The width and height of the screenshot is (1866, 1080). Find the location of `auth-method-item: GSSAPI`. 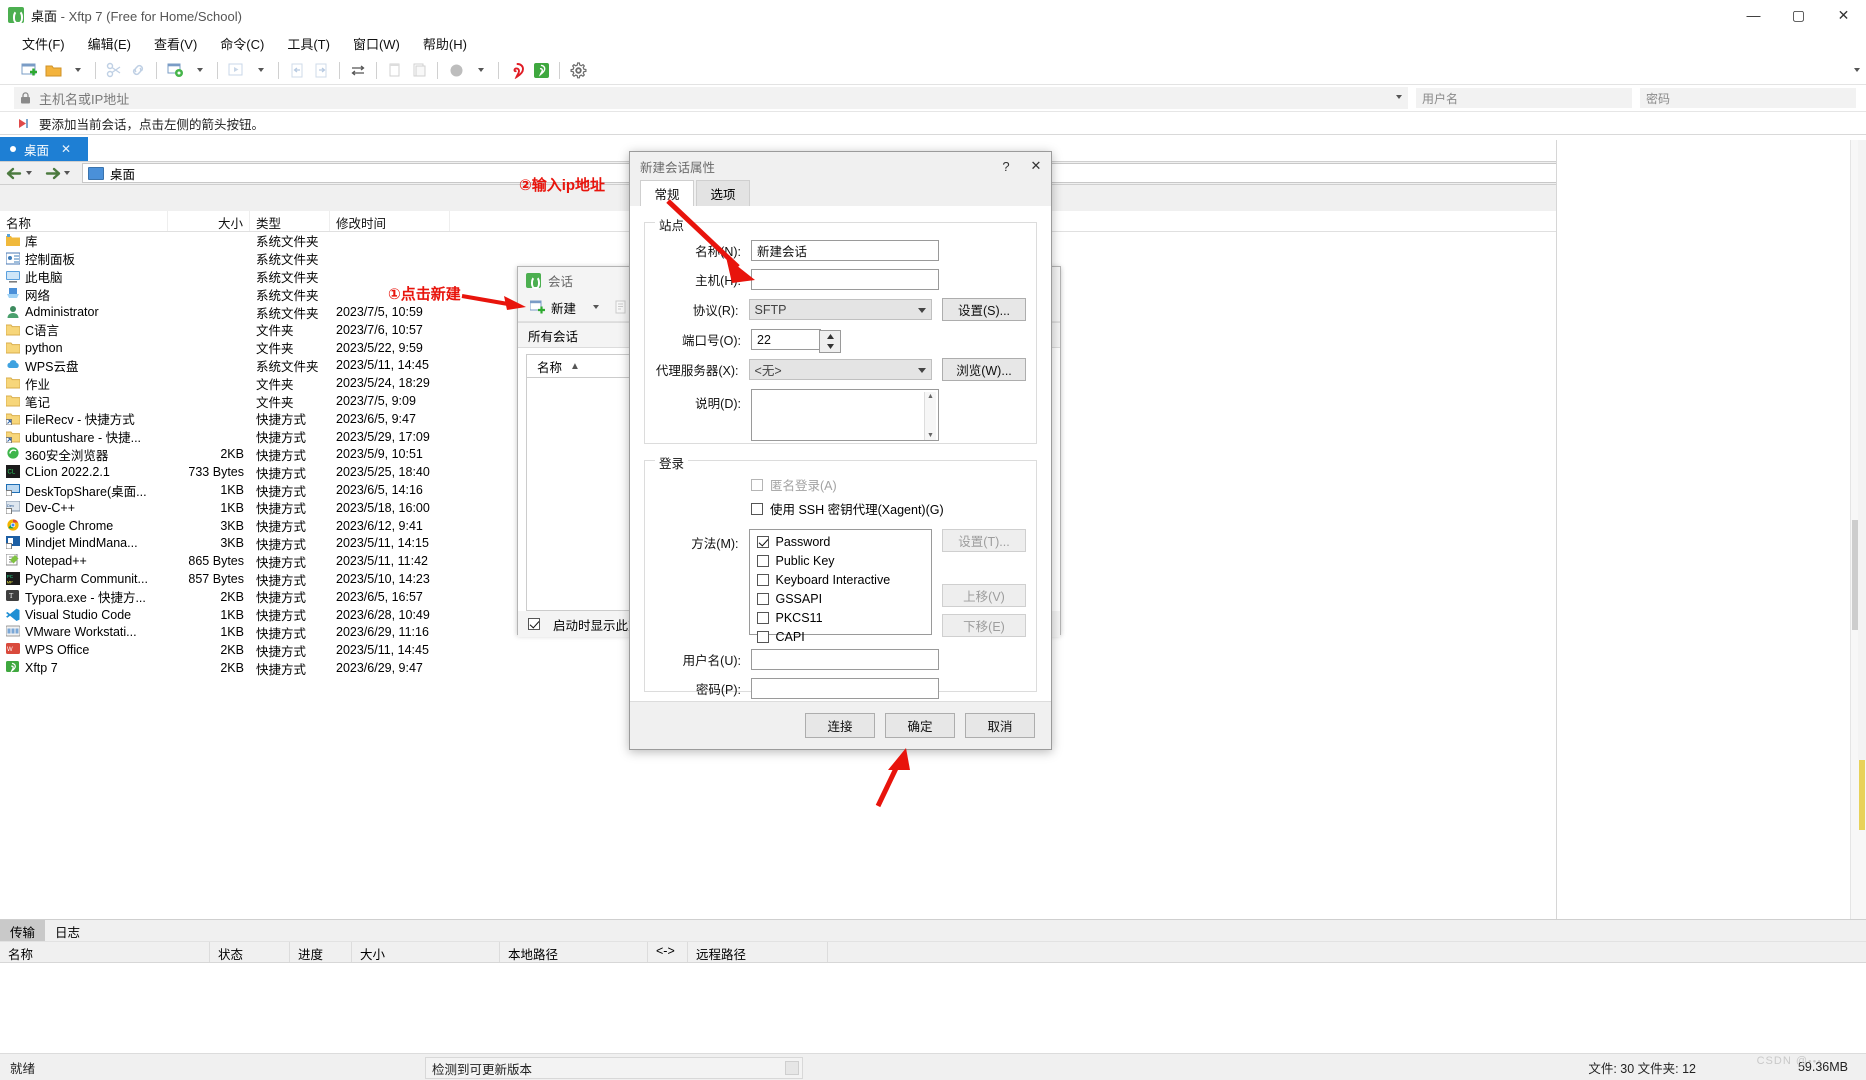

auth-method-item: GSSAPI is located at coordinates (840, 599).